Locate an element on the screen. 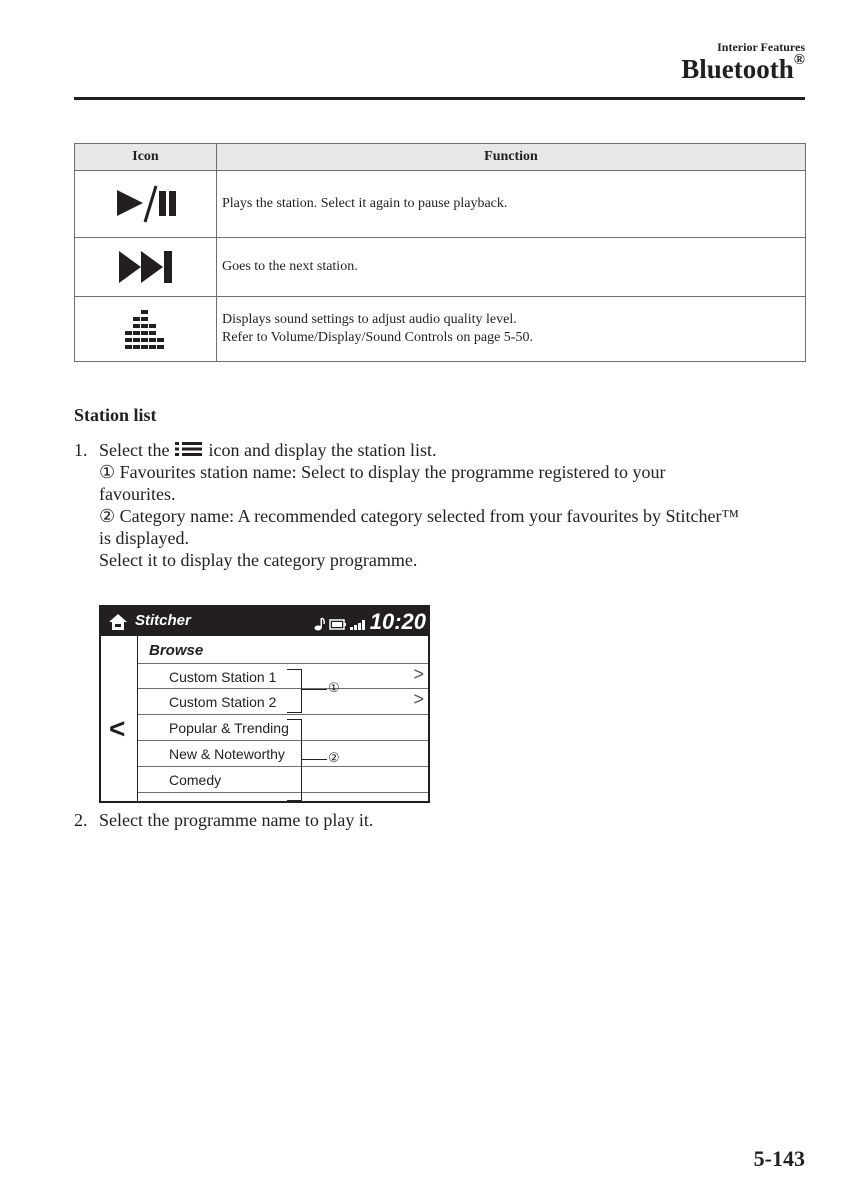 The image size is (845, 1200). list-item-label: New & Noteworthy is located at coordinates (227, 754).